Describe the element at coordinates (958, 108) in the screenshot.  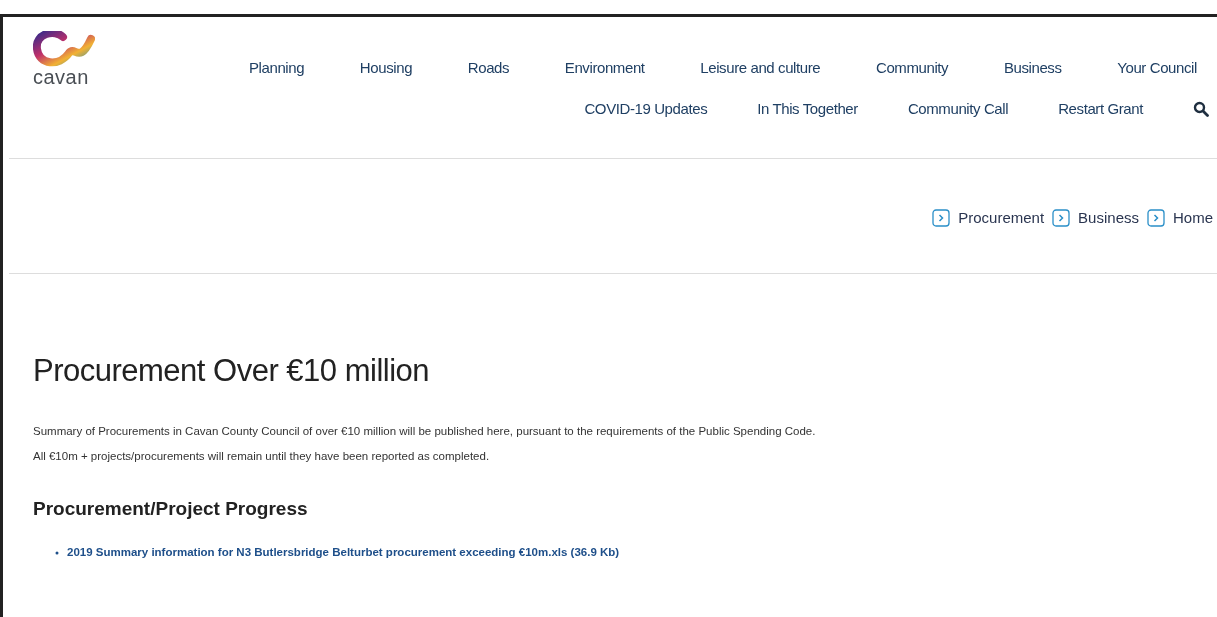
I see `nav-link: Community Call` at that location.